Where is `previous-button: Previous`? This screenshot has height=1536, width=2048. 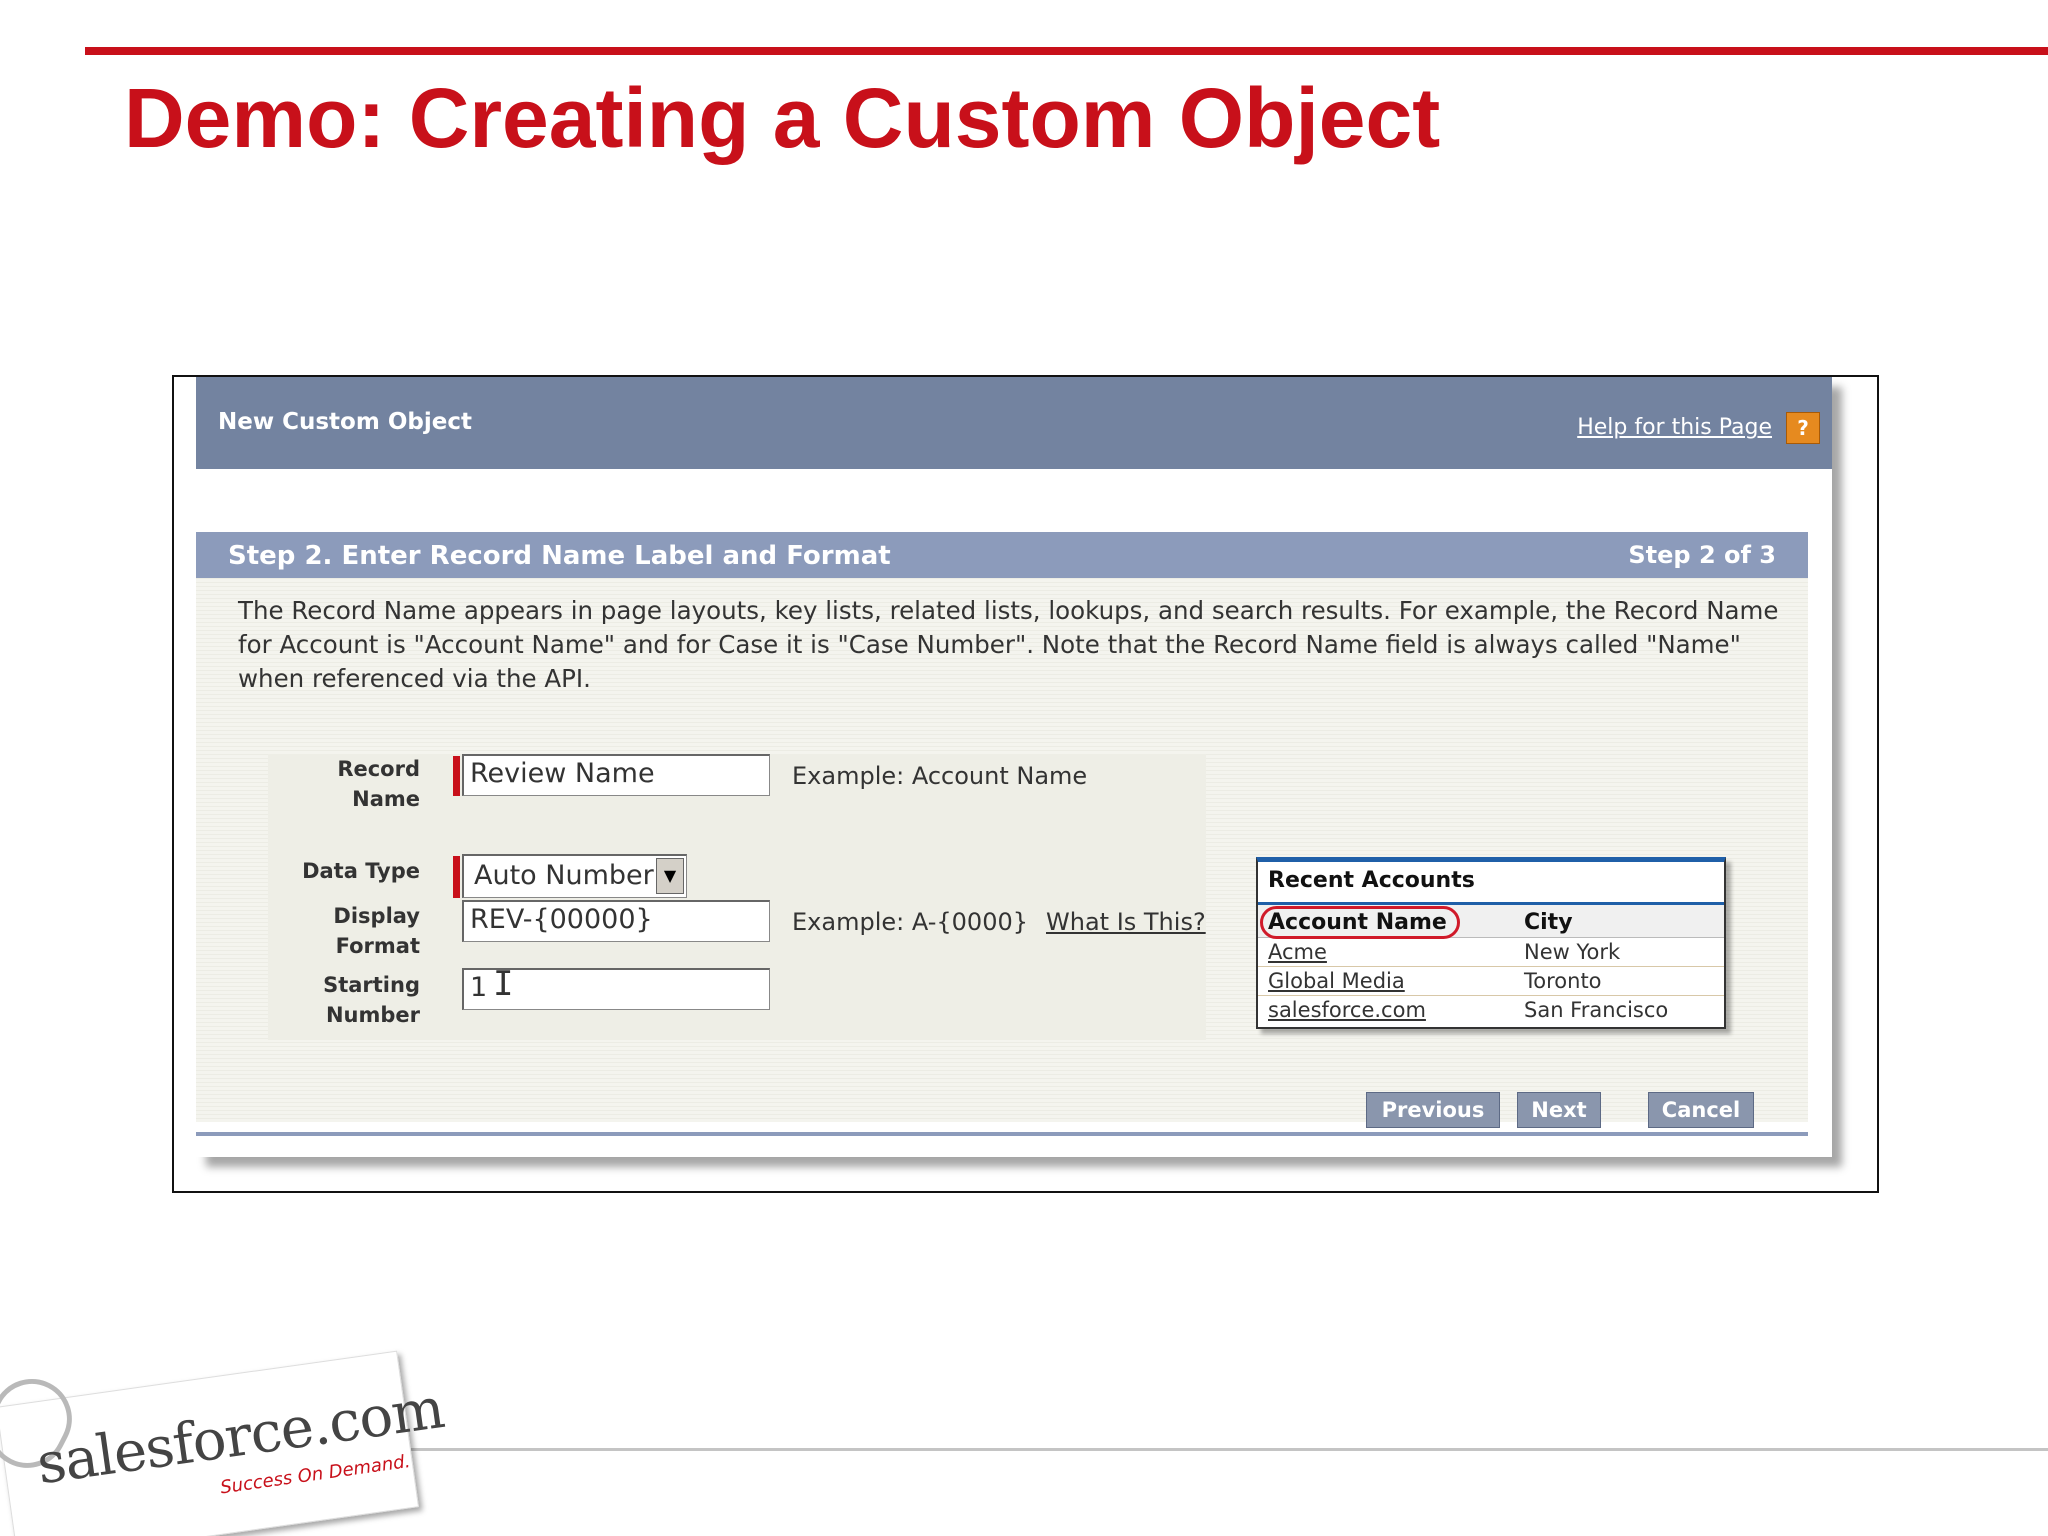 previous-button: Previous is located at coordinates (1433, 1110).